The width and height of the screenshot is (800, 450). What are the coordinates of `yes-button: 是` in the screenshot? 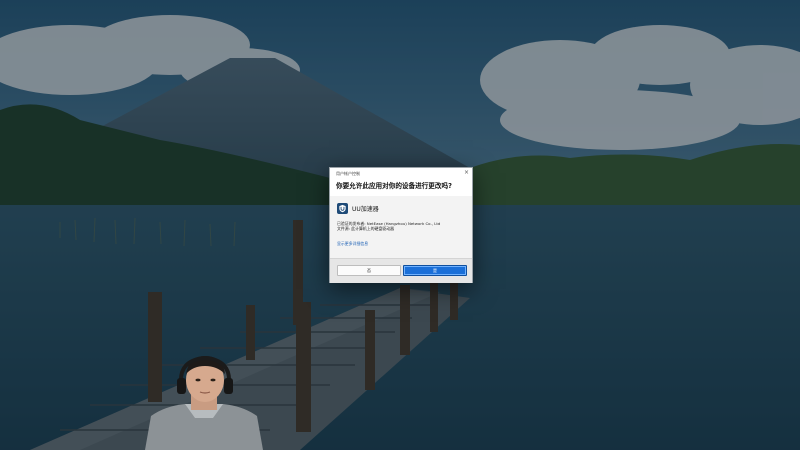 It's located at (435, 270).